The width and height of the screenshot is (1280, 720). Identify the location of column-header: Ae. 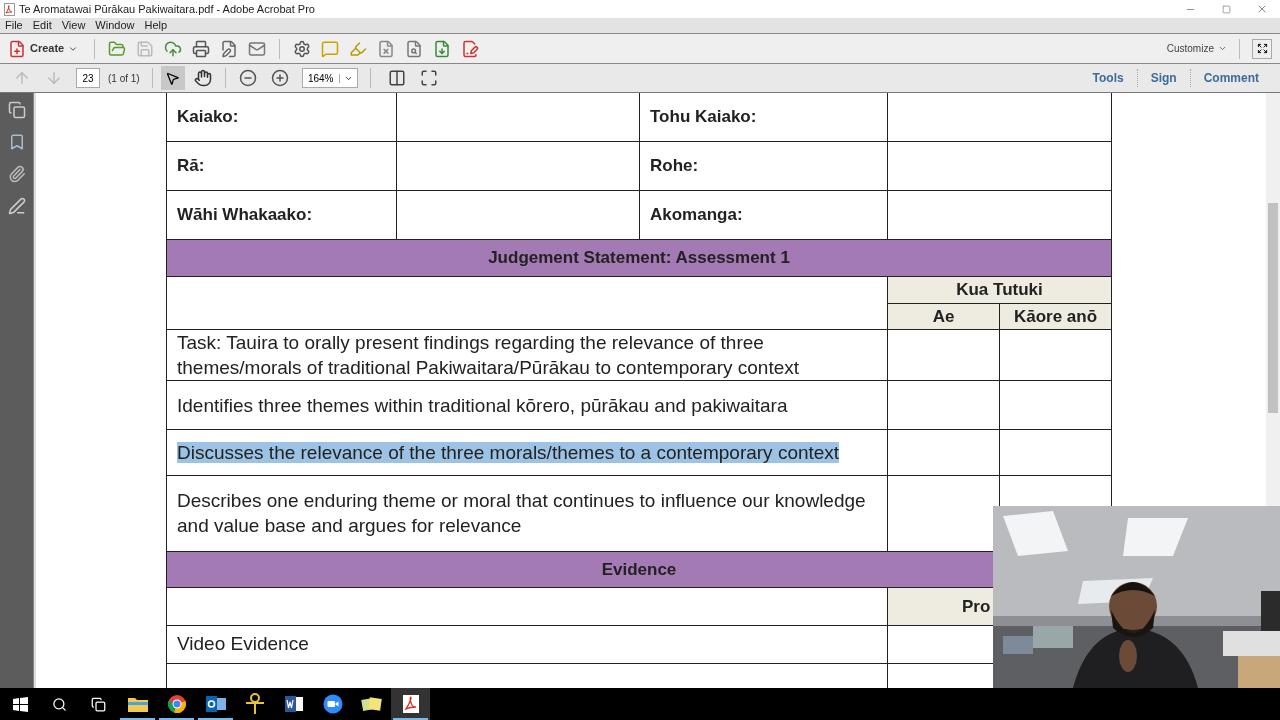
(943, 316).